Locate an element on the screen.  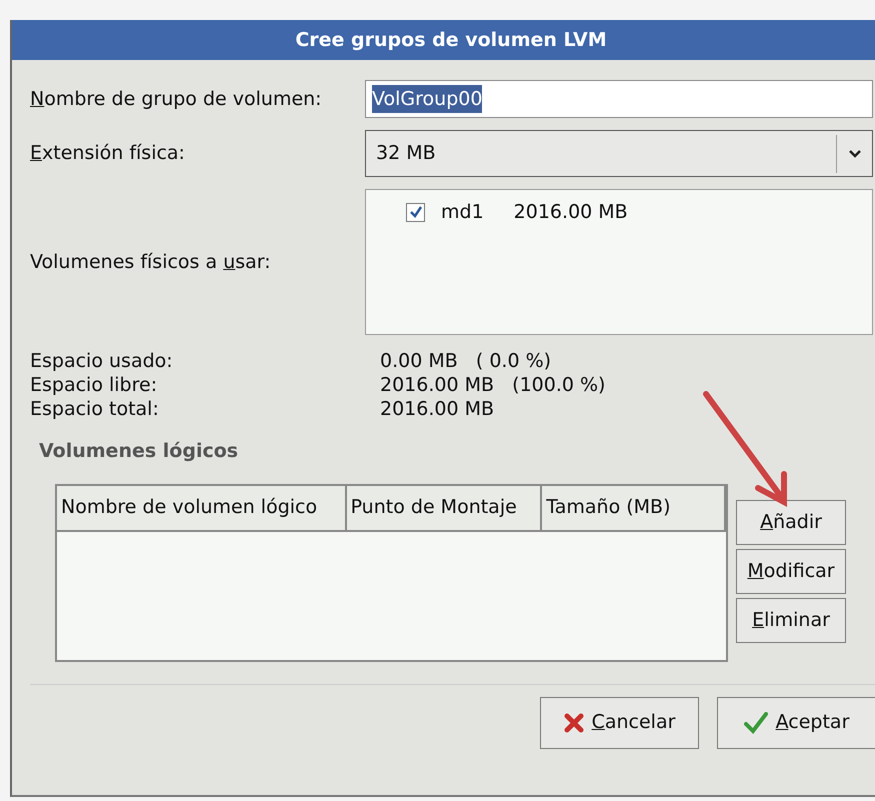
space-value: 0.00 MB ( 0.0 %) is located at coordinates (466, 361).